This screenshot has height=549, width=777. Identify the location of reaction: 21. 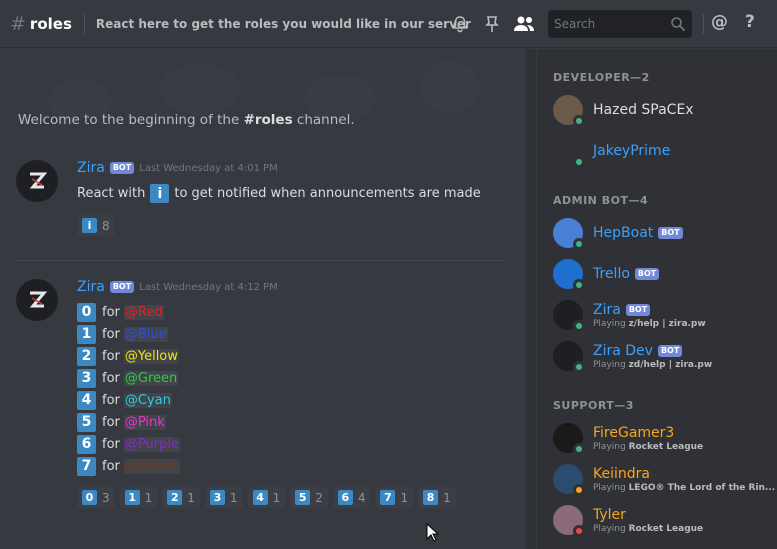
(181, 497).